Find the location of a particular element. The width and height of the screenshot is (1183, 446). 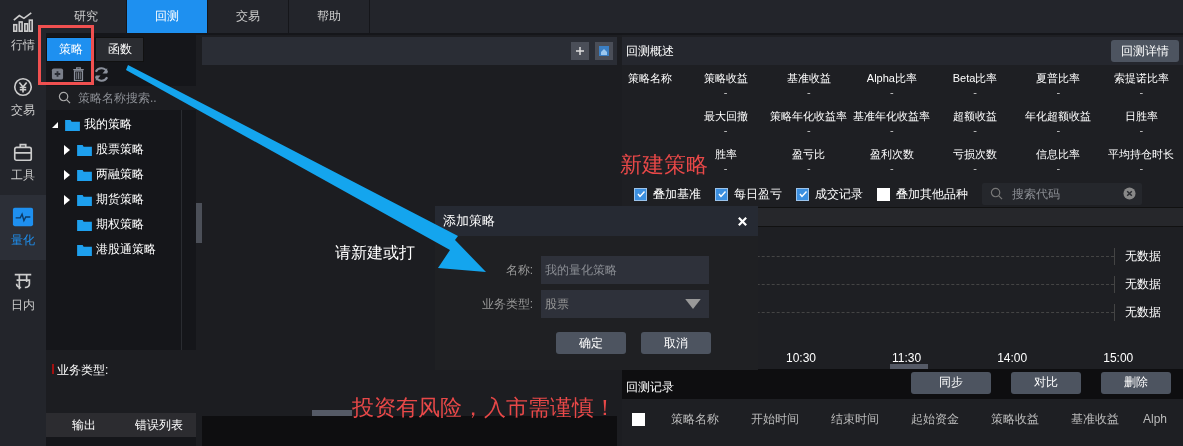

add-icon is located at coordinates (57, 74).